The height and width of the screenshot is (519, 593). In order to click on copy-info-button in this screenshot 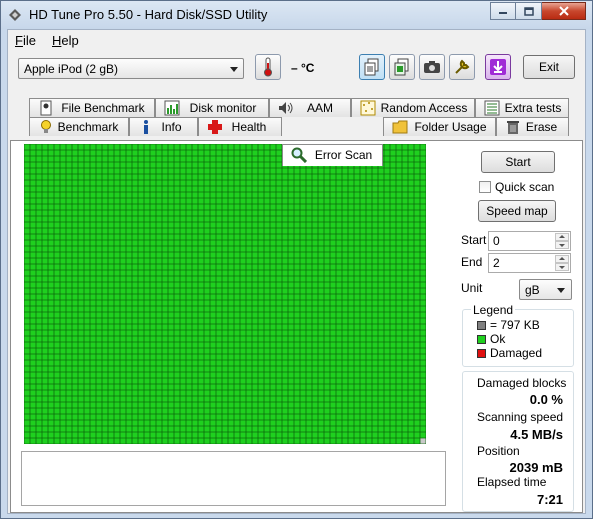, I will do `click(402, 67)`.